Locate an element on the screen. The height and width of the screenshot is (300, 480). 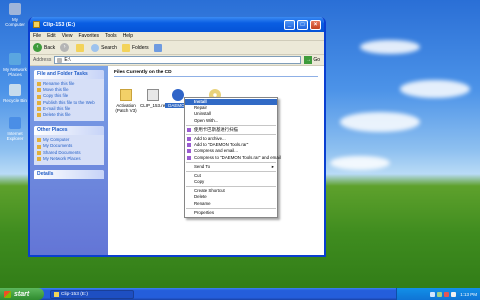
daemon-tray-icon is located at coordinates (454, 294).